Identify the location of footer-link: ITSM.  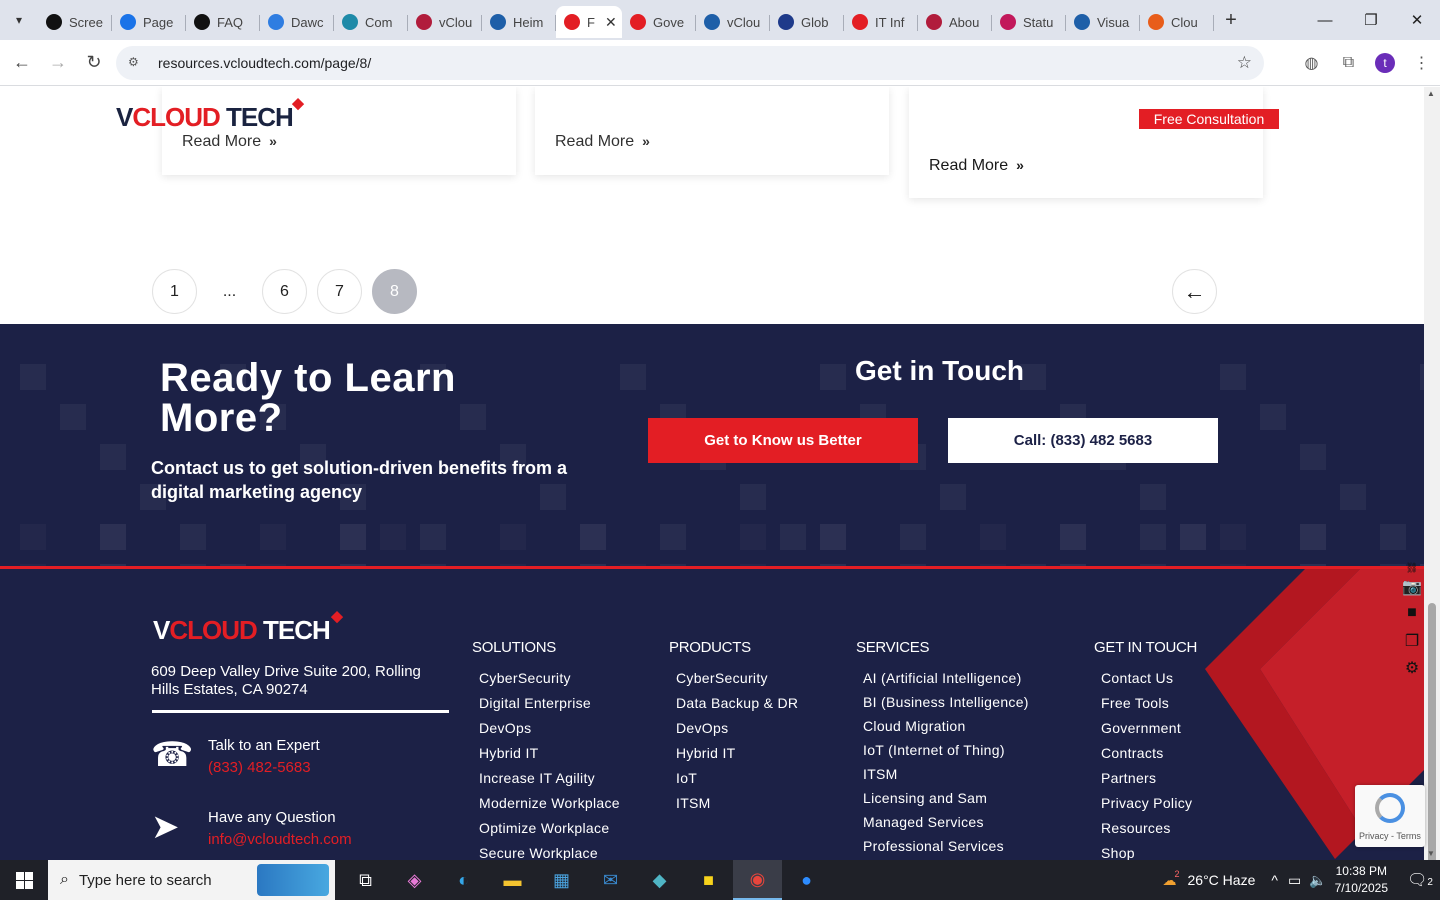
(737, 807).